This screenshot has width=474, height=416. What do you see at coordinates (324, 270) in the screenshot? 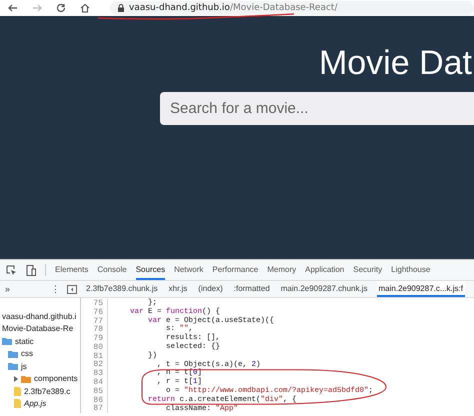
I see `devtools-tab: Application` at bounding box center [324, 270].